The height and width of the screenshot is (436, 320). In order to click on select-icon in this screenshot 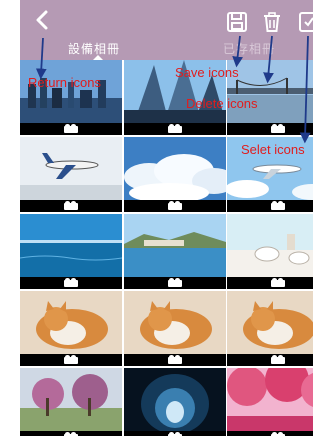, I will do `click(305, 22)`.